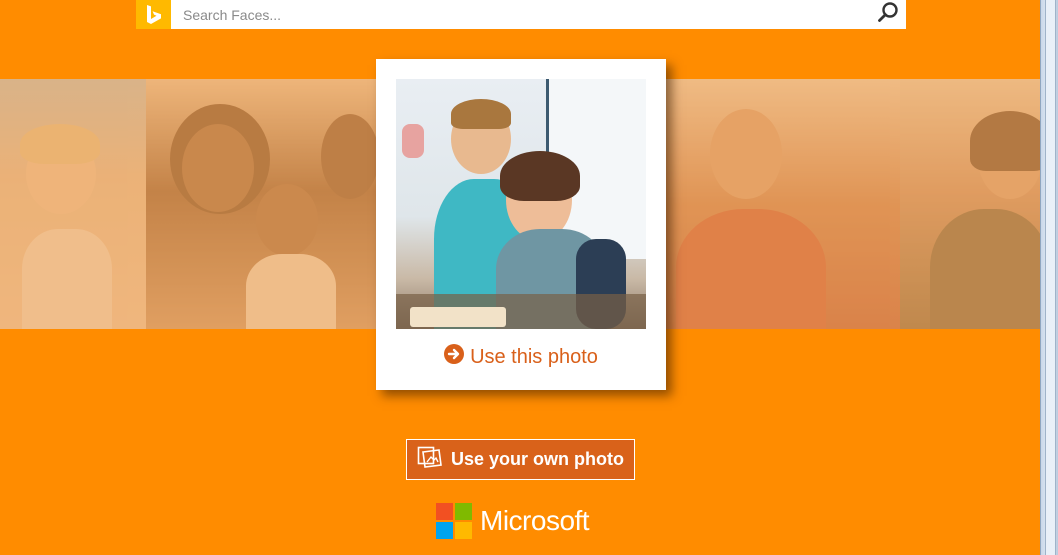  I want to click on bing-logo, so click(153, 14).